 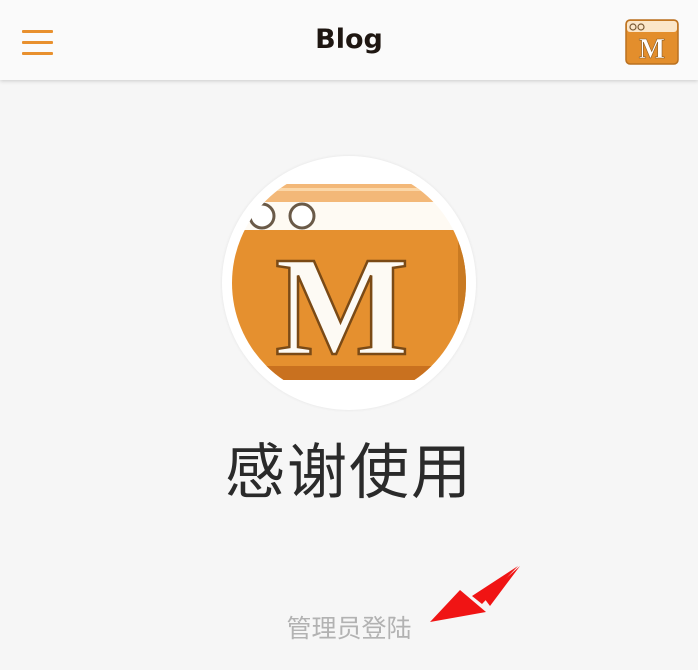 I want to click on page-title: Blog, so click(x=349, y=39).